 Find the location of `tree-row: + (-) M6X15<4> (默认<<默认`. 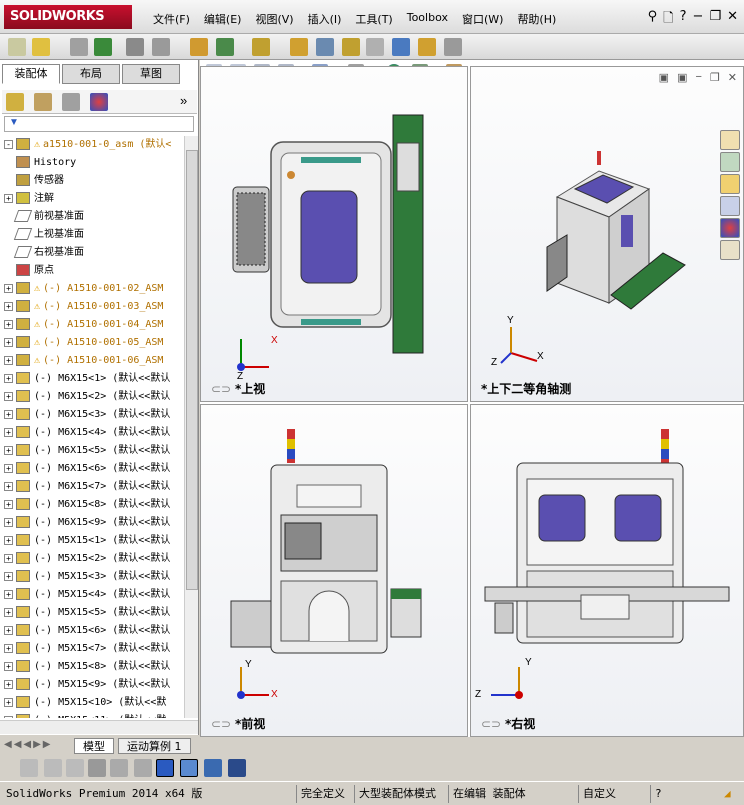

tree-row: + (-) M6X15<4> (默认<<默认 is located at coordinates (92, 433).